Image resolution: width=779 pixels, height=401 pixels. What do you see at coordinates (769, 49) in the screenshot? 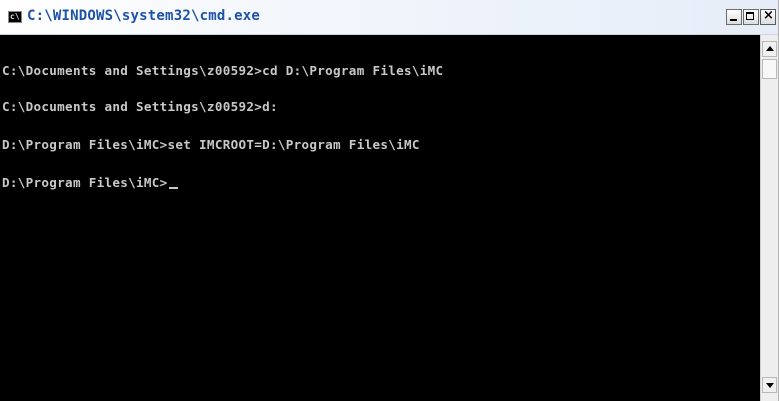
I see `scroll-up-arrow-icon` at bounding box center [769, 49].